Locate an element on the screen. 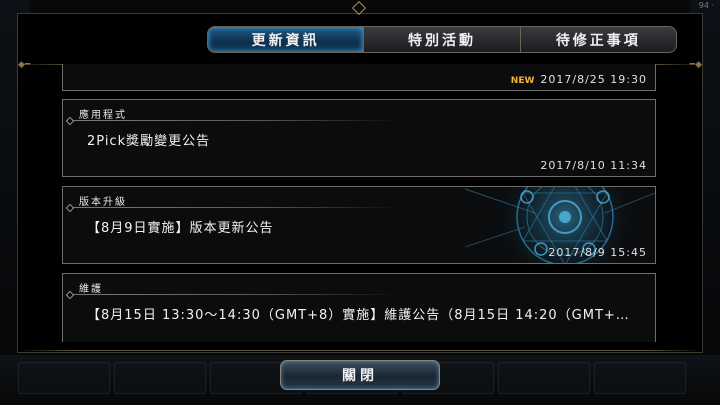 The width and height of the screenshot is (720, 405). news-date: 2017/8/10 11:34 is located at coordinates (593, 165).